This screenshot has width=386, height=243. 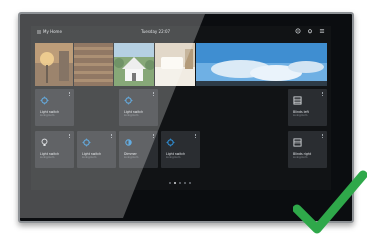 What do you see at coordinates (298, 31) in the screenshot?
I see `settings-icon` at bounding box center [298, 31].